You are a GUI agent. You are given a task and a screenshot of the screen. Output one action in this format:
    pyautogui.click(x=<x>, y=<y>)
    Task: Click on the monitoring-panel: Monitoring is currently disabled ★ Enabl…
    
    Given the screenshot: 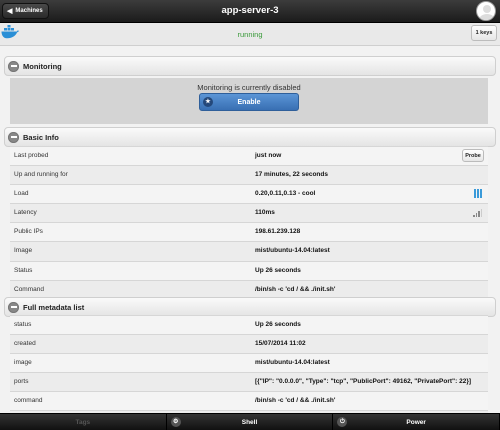 What is the action you would take?
    pyautogui.click(x=249, y=101)
    